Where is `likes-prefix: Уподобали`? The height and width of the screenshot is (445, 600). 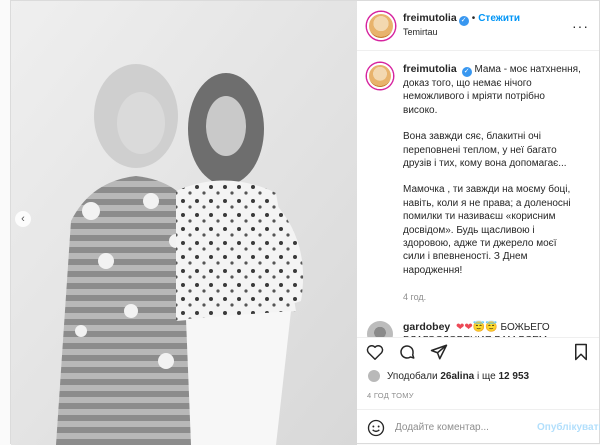 likes-prefix: Уподобали is located at coordinates (412, 376).